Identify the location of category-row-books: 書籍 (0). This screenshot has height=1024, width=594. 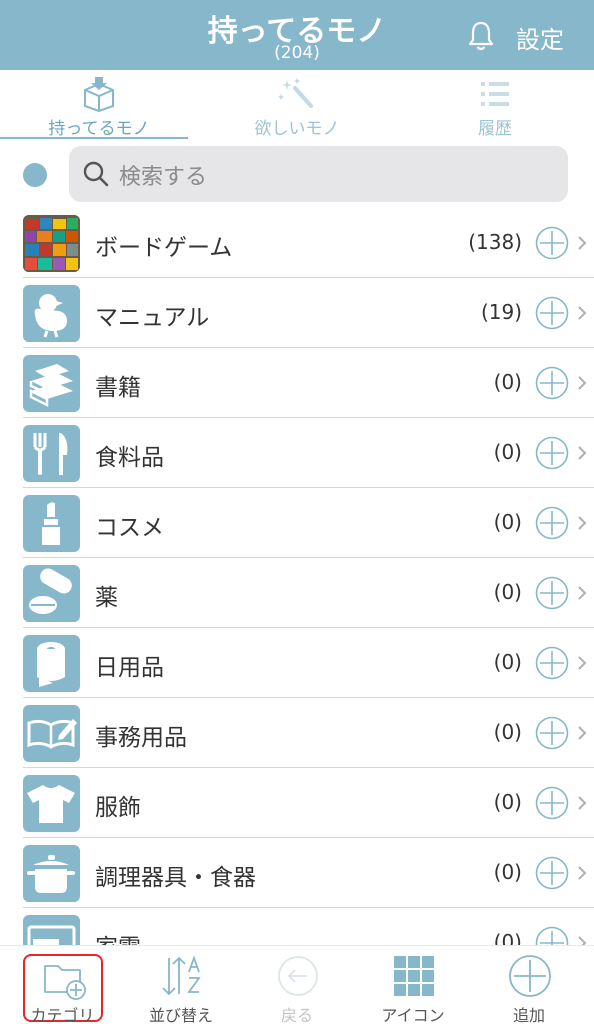
(297, 383).